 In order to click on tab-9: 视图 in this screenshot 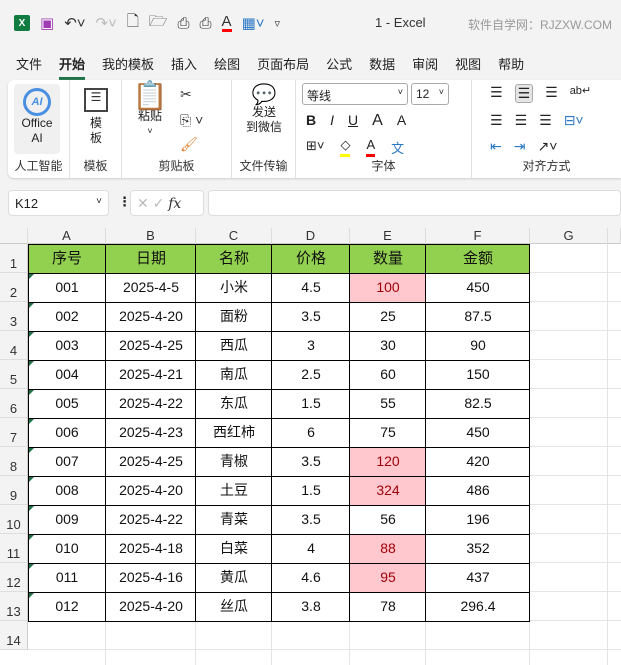, I will do `click(468, 67)`.